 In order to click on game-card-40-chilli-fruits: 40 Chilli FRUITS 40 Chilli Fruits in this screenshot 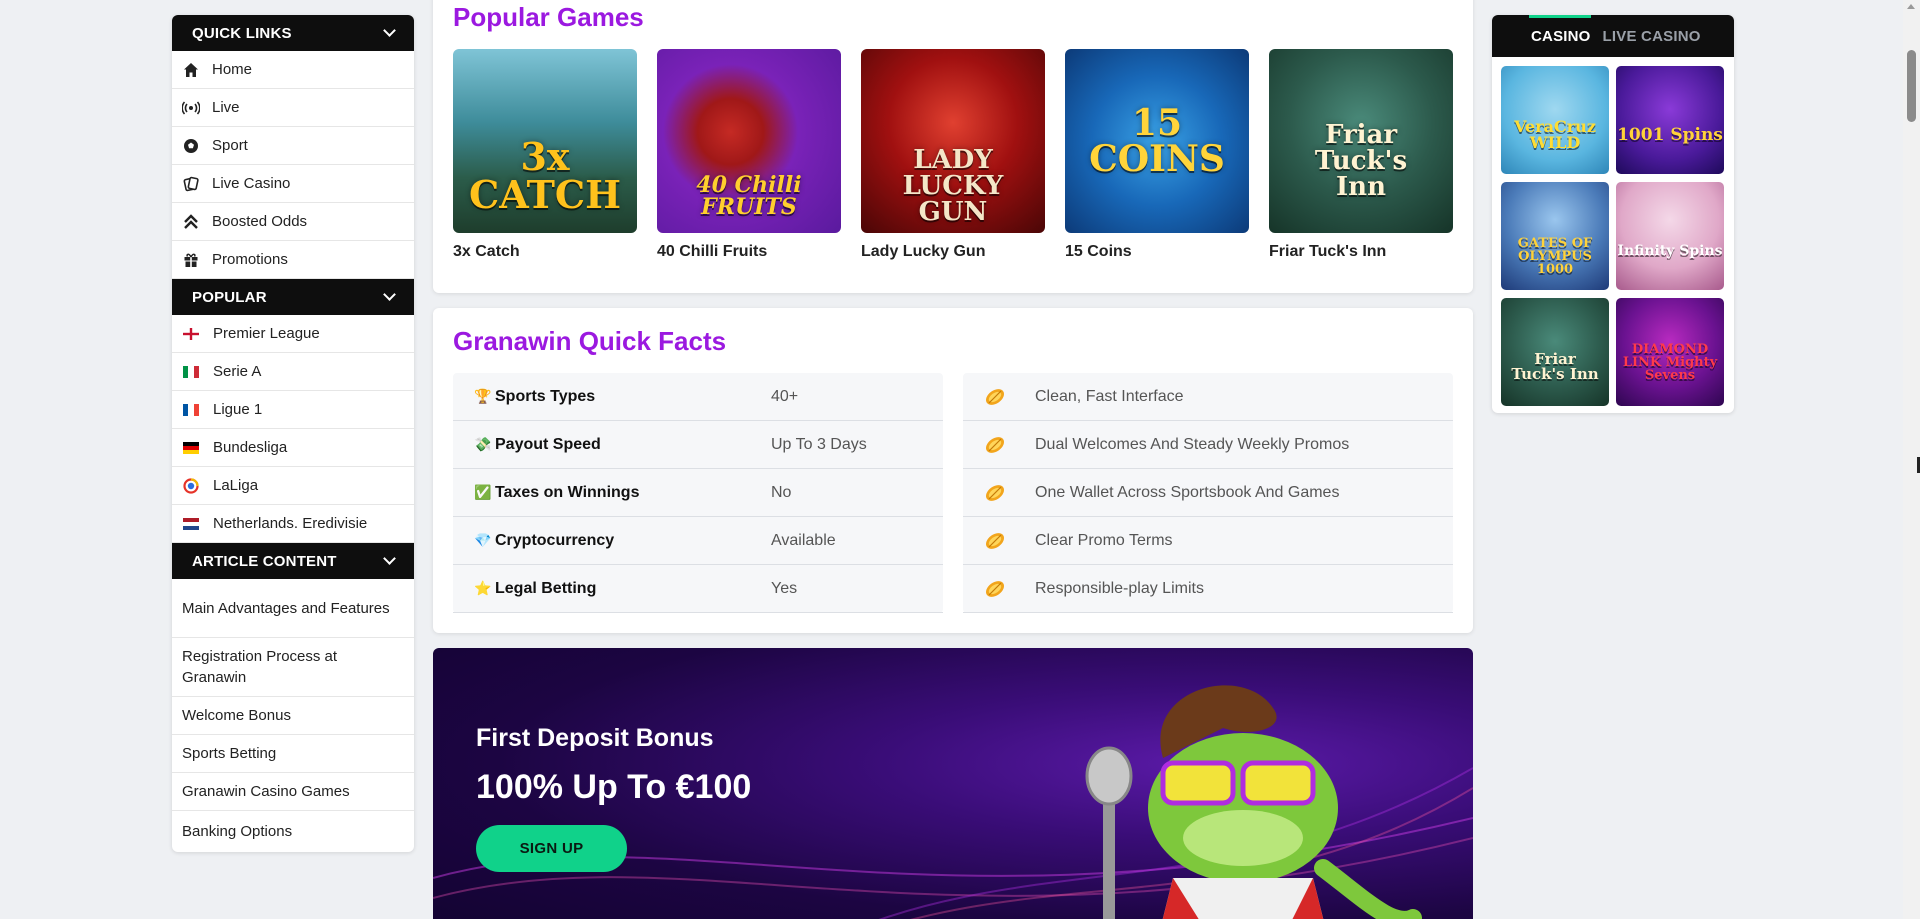, I will do `click(749, 155)`.